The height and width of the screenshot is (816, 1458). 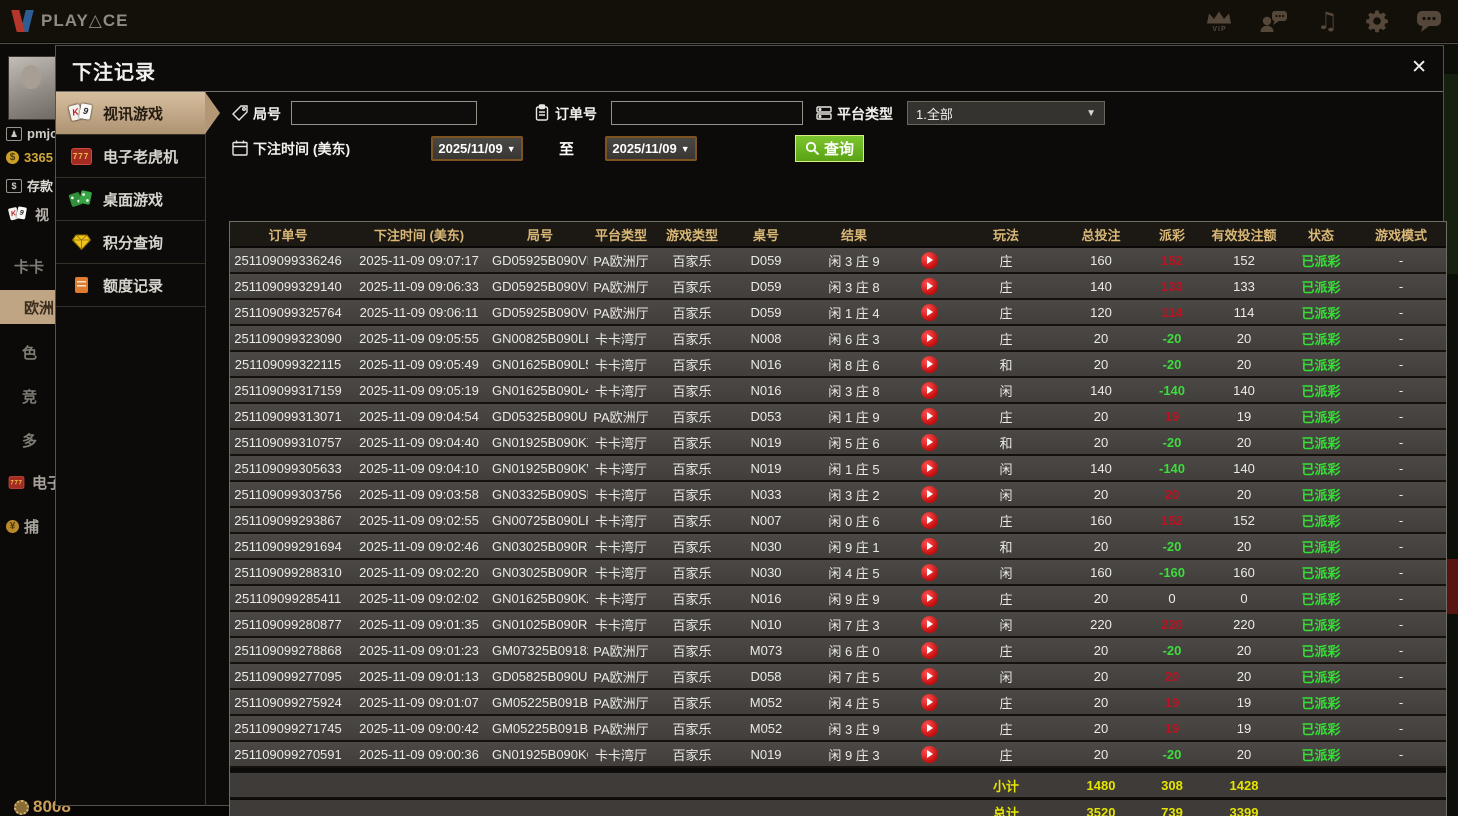 What do you see at coordinates (1400, 235) in the screenshot?
I see `column-header: 游戏模式` at bounding box center [1400, 235].